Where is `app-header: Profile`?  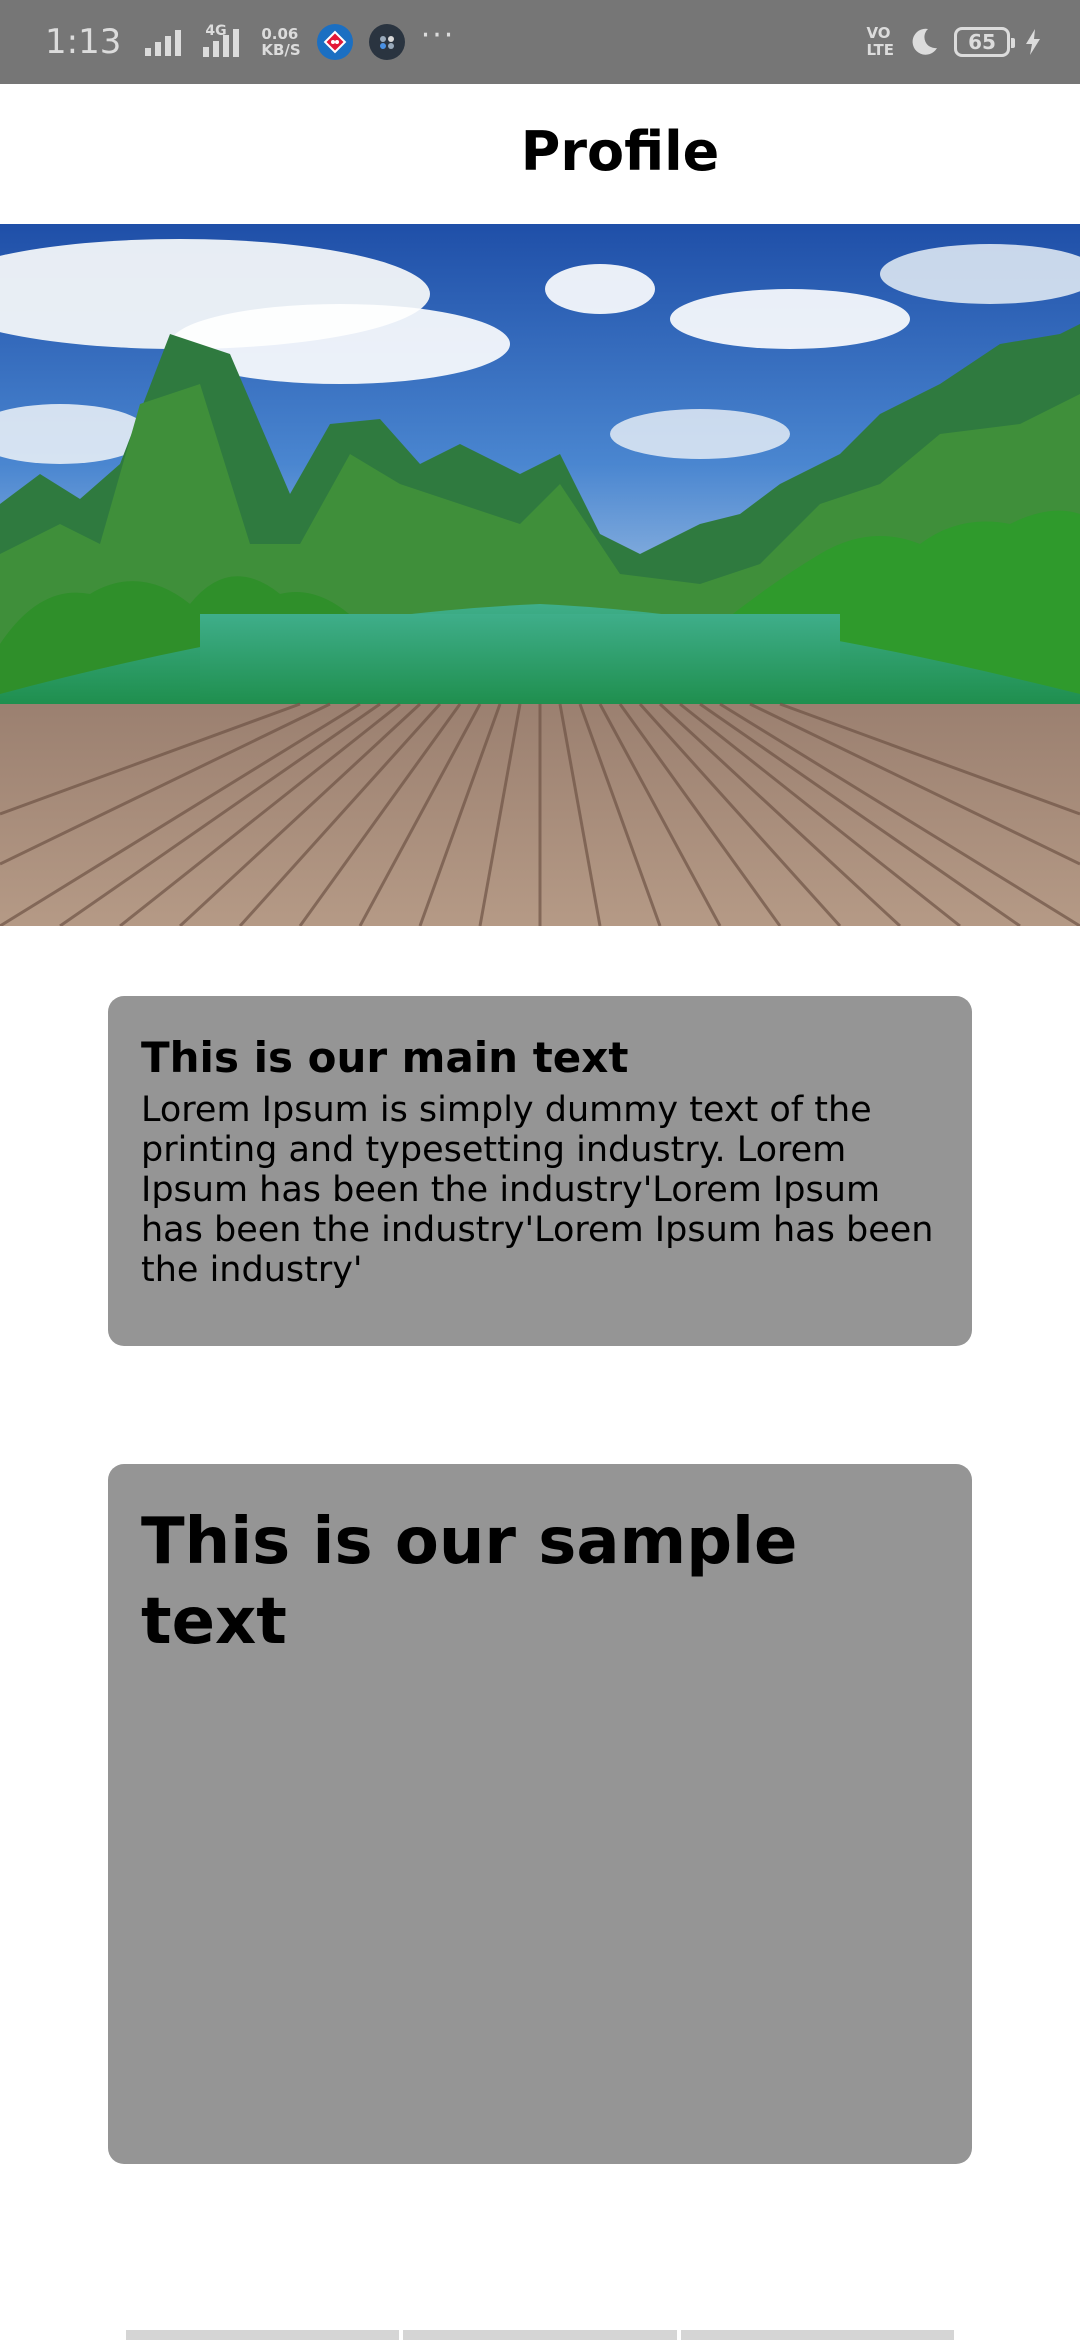
app-header: Profile is located at coordinates (540, 154).